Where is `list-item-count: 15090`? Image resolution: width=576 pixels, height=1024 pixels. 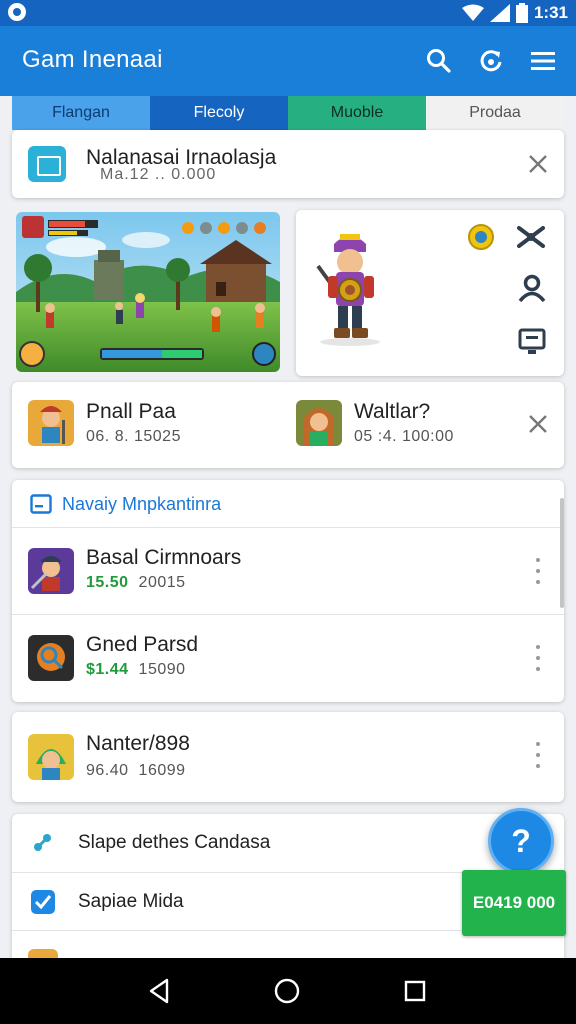
list-item-count: 15090 is located at coordinates (162, 669).